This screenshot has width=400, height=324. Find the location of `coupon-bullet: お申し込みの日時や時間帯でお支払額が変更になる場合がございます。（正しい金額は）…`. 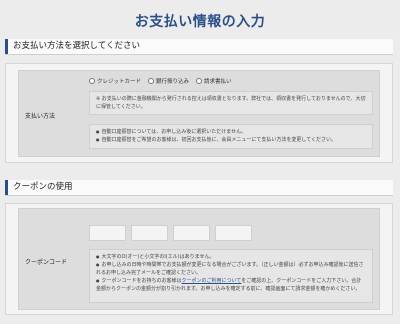

coupon-bullet: お申し込みの日時や時間帯でお支払額が変更になる場合がございます。（正しい金額は）… is located at coordinates (231, 269).